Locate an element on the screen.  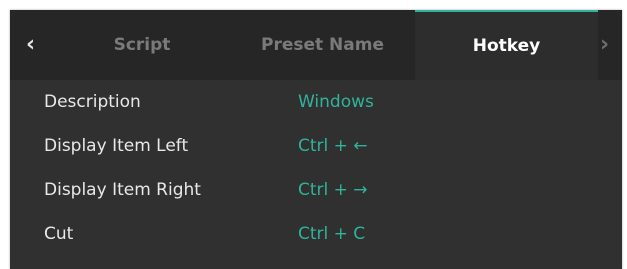
description-column-header: Description is located at coordinates (92, 102).